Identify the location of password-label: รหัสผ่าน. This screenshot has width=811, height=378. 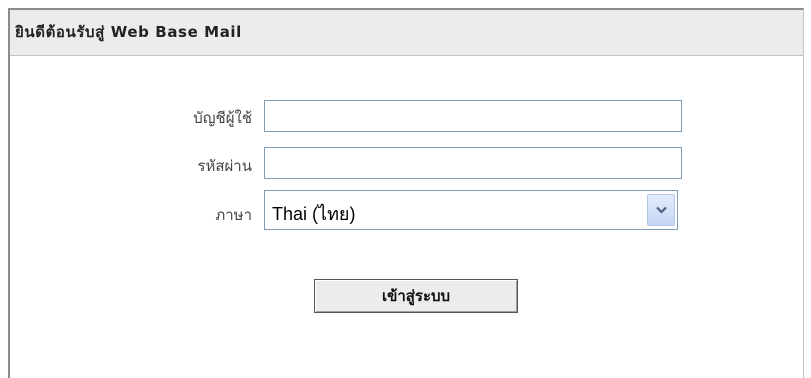
(224, 166).